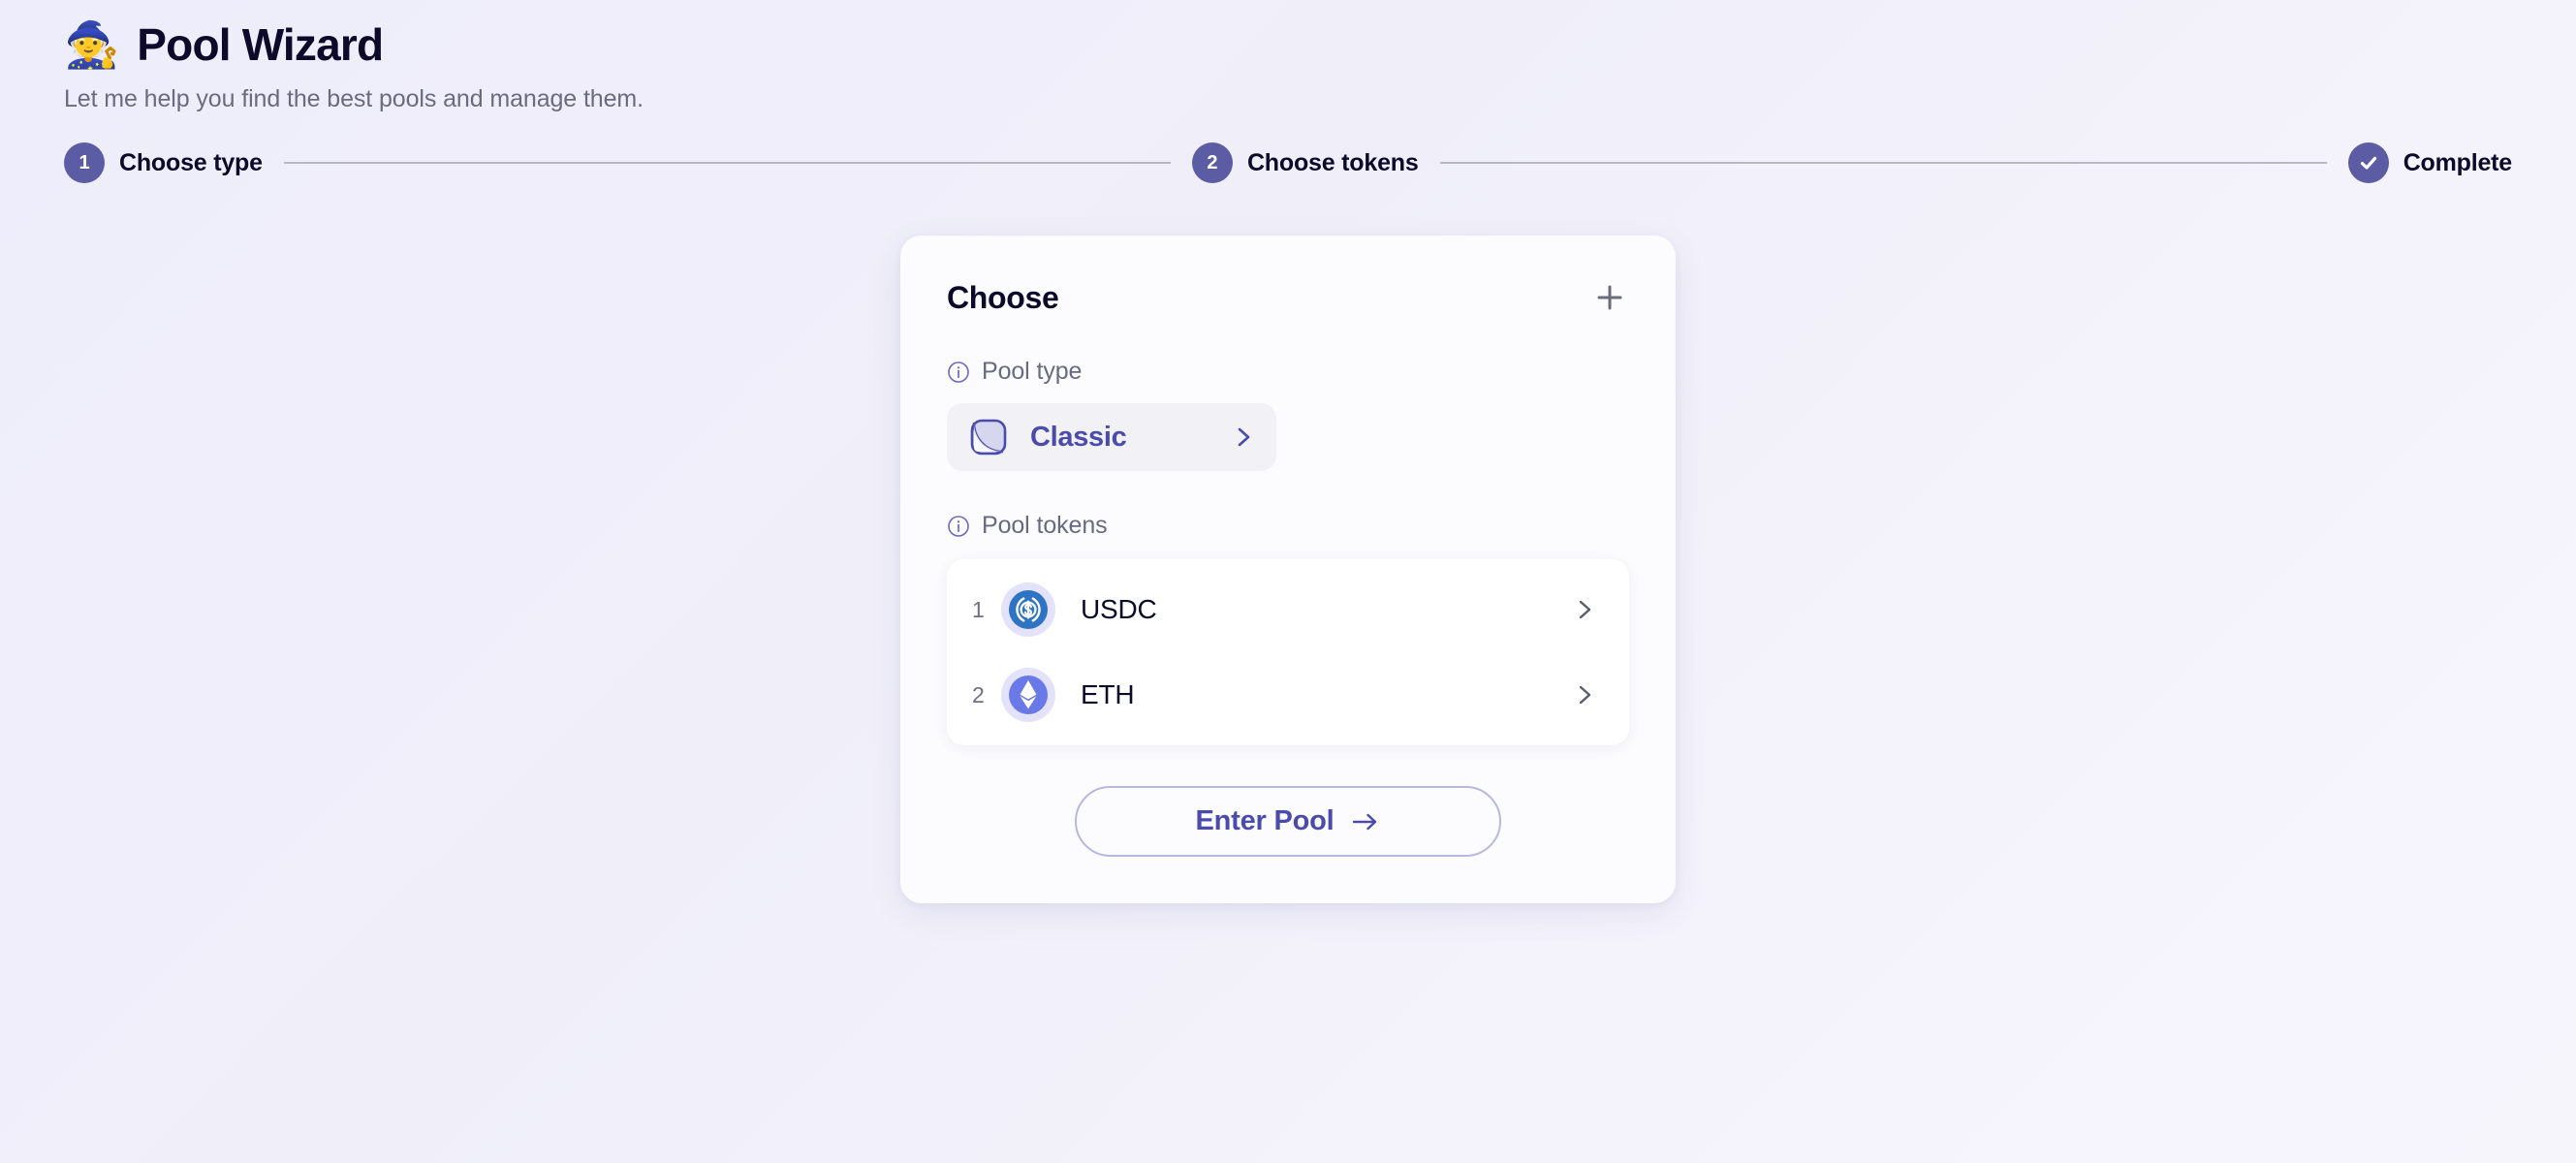  I want to click on enter-pool-row: Enter Pool, so click(1288, 822).